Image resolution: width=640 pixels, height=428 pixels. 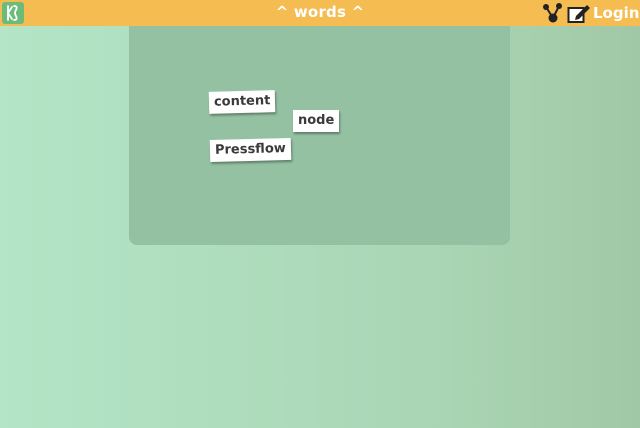 What do you see at coordinates (316, 121) in the screenshot?
I see `word-tile: node` at bounding box center [316, 121].